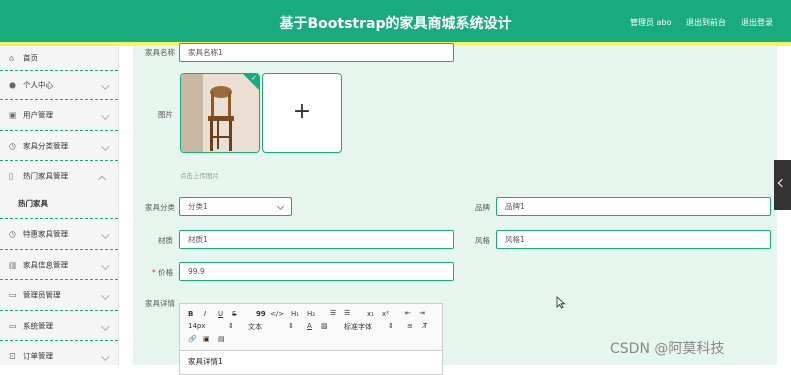 The height and width of the screenshot is (375, 791). I want to click on clear-format-icon: T̸, so click(425, 326).